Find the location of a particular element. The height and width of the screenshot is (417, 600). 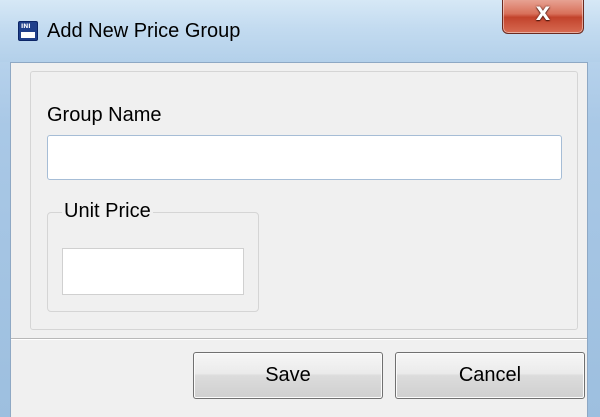

title-bar: INI Add New Price Group X is located at coordinates (300, 31).